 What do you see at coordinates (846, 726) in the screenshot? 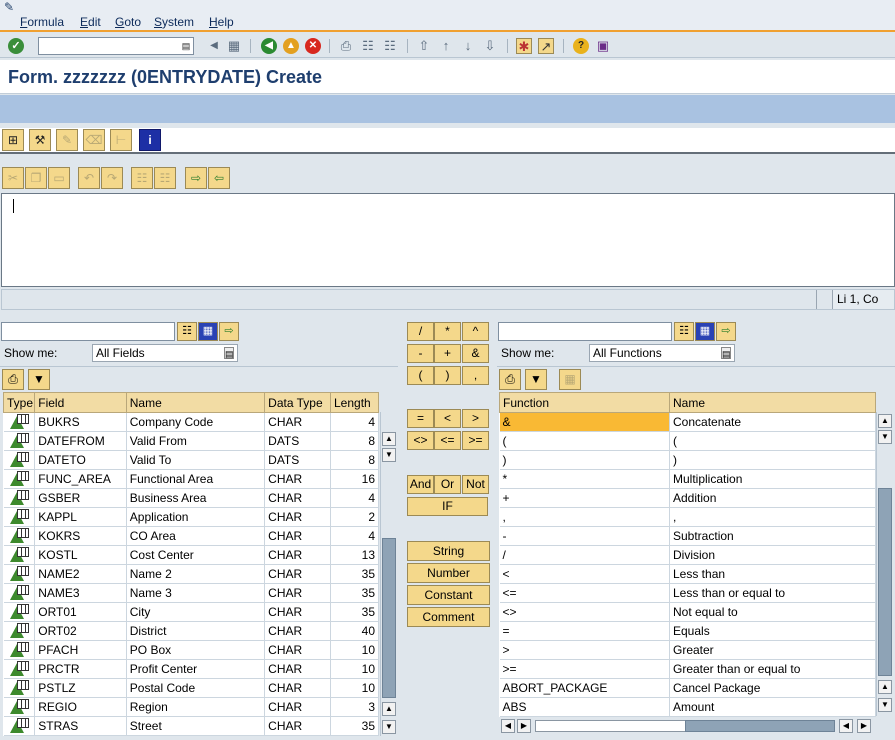
I see `scroll-left-icon: ◀` at bounding box center [846, 726].